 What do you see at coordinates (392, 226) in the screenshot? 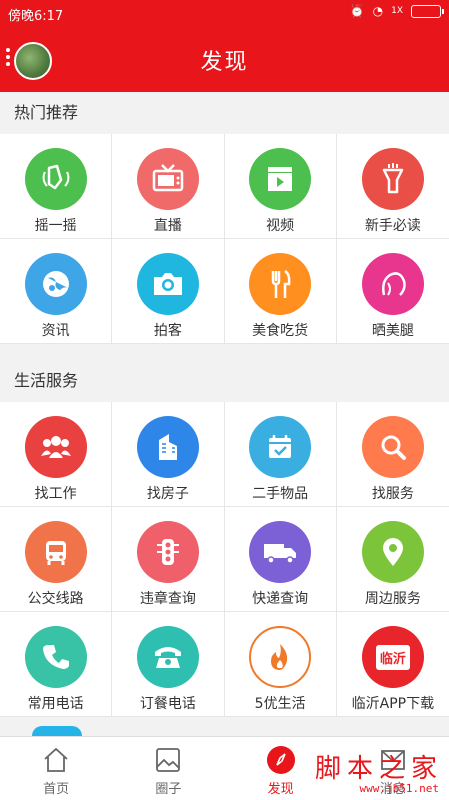
I see `hot-item-label: 新手必读` at bounding box center [392, 226].